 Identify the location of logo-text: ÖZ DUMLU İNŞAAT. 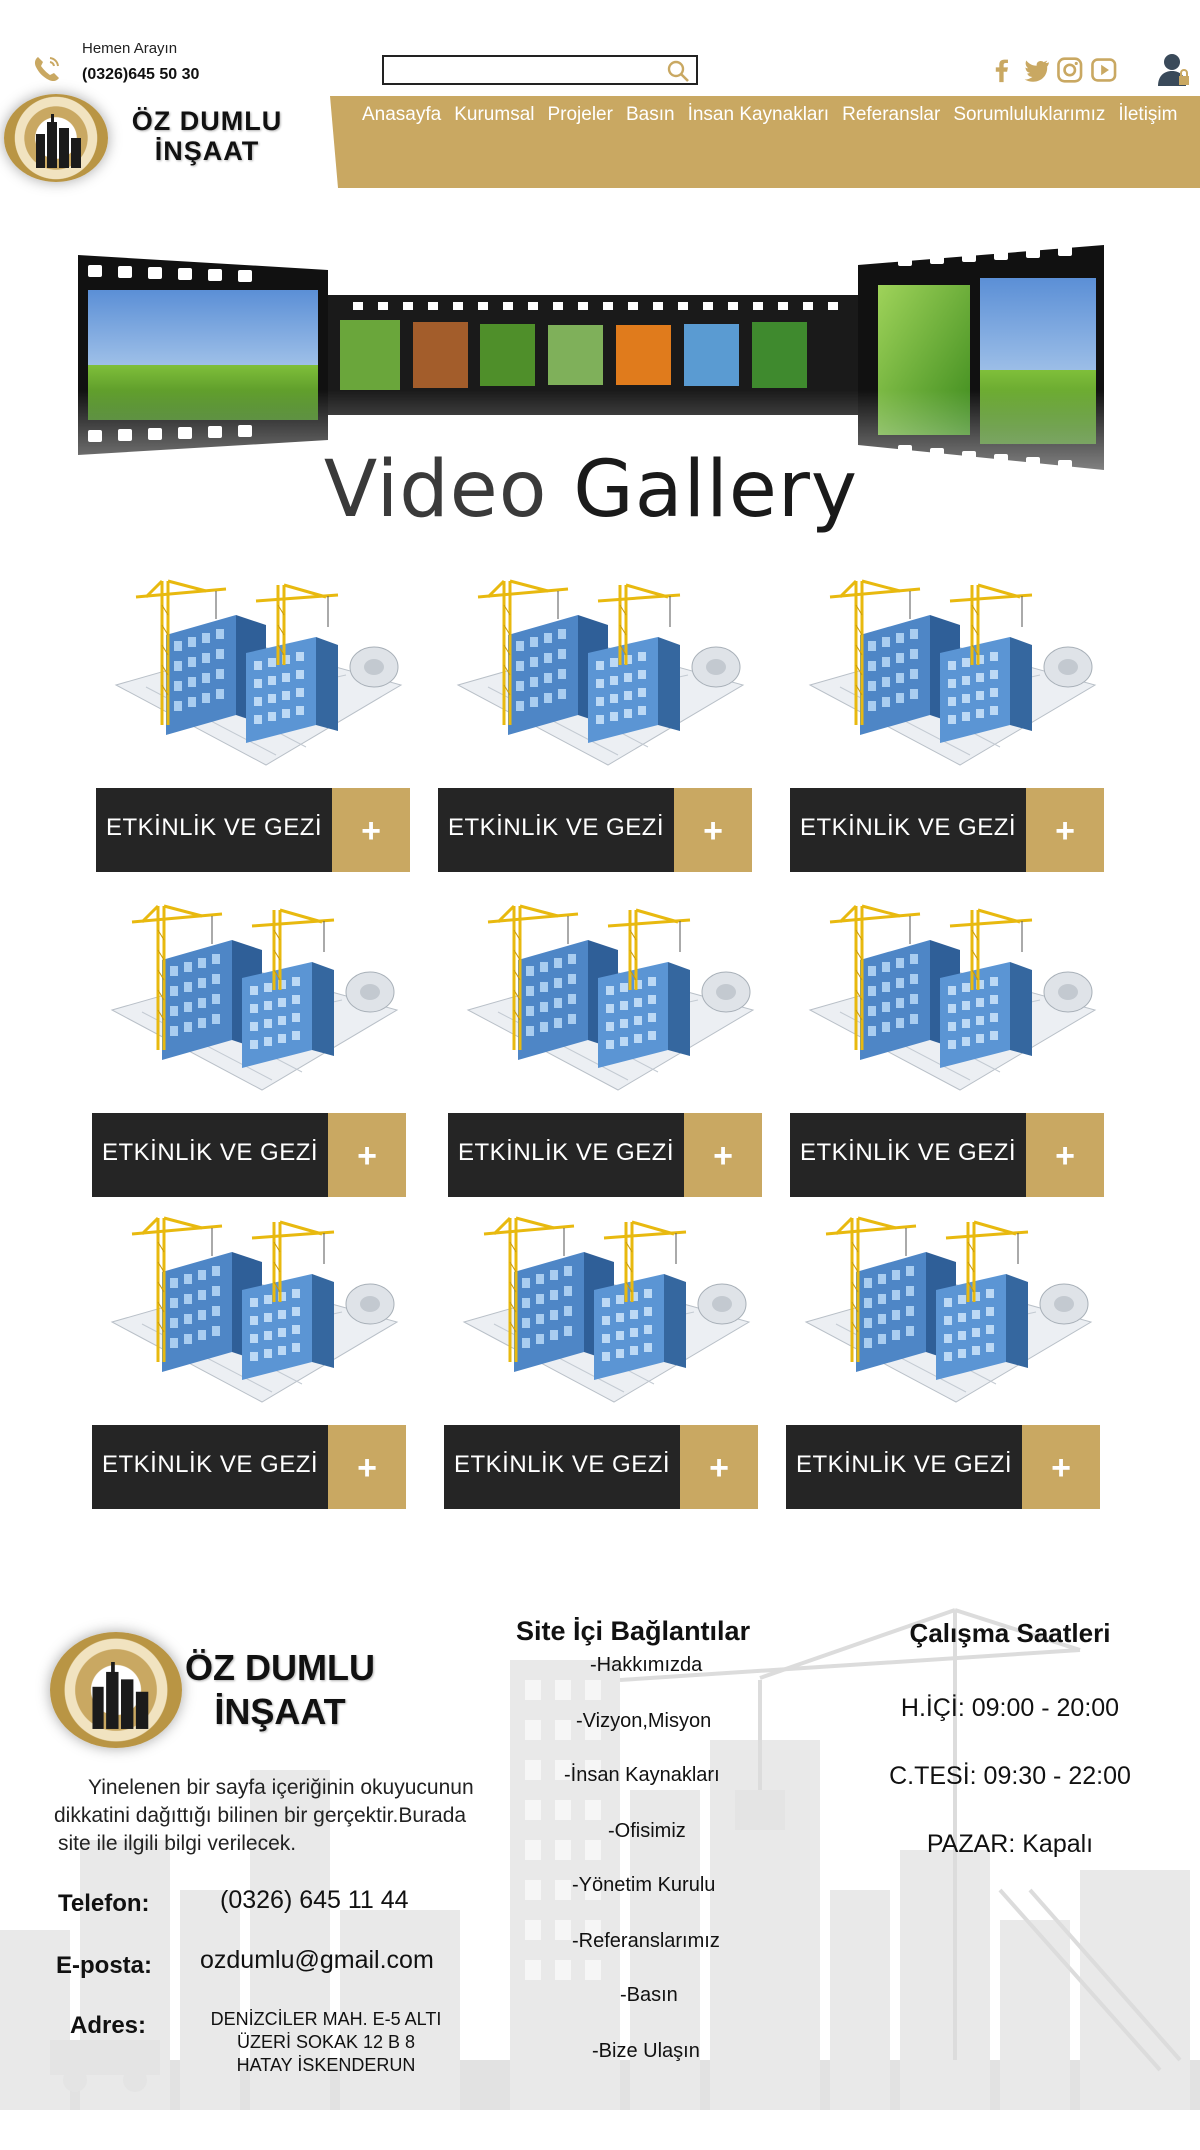
(207, 136).